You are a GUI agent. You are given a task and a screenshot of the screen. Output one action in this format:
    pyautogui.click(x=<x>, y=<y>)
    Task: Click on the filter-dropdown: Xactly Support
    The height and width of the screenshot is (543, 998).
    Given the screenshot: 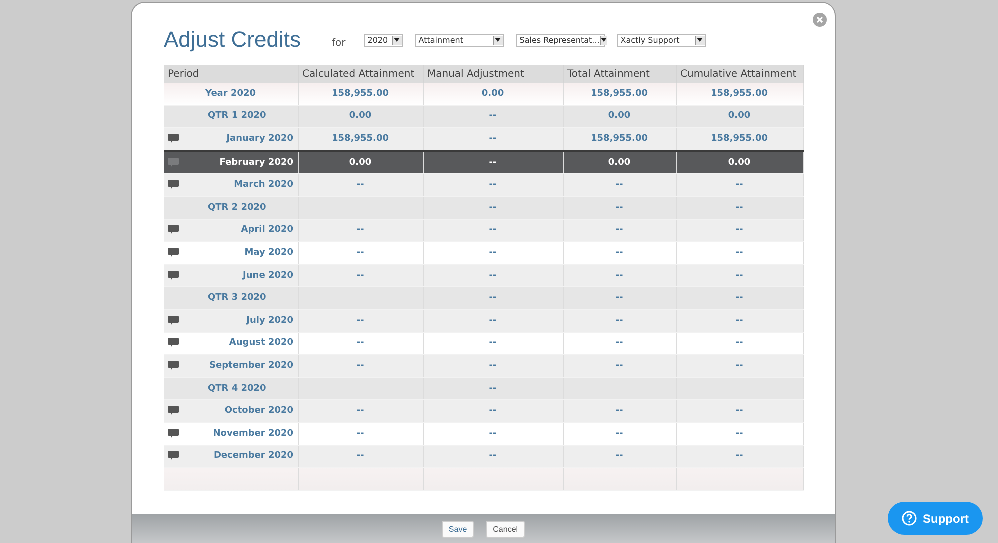 What is the action you would take?
    pyautogui.click(x=661, y=40)
    